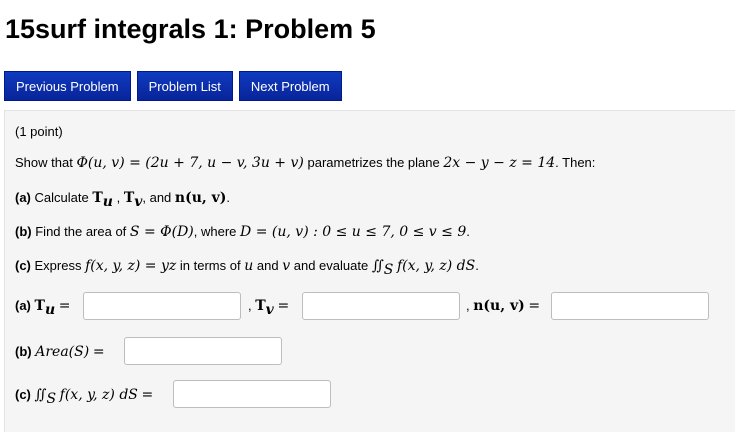 The height and width of the screenshot is (432, 735). I want to click on parametrizes-text: parametrizes the plane, so click(373, 162).